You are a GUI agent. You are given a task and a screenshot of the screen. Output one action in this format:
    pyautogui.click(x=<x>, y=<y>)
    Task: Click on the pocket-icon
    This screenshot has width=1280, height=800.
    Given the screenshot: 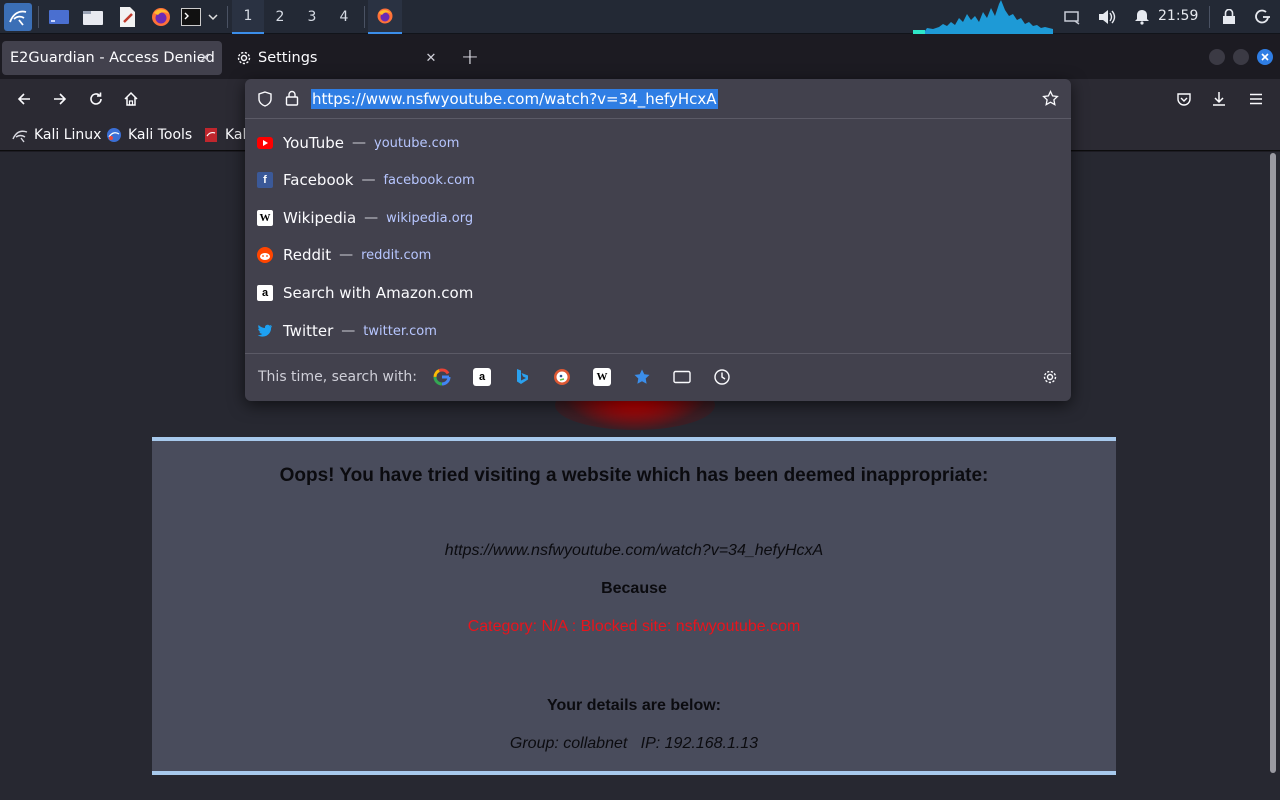 What is the action you would take?
    pyautogui.click(x=1184, y=99)
    